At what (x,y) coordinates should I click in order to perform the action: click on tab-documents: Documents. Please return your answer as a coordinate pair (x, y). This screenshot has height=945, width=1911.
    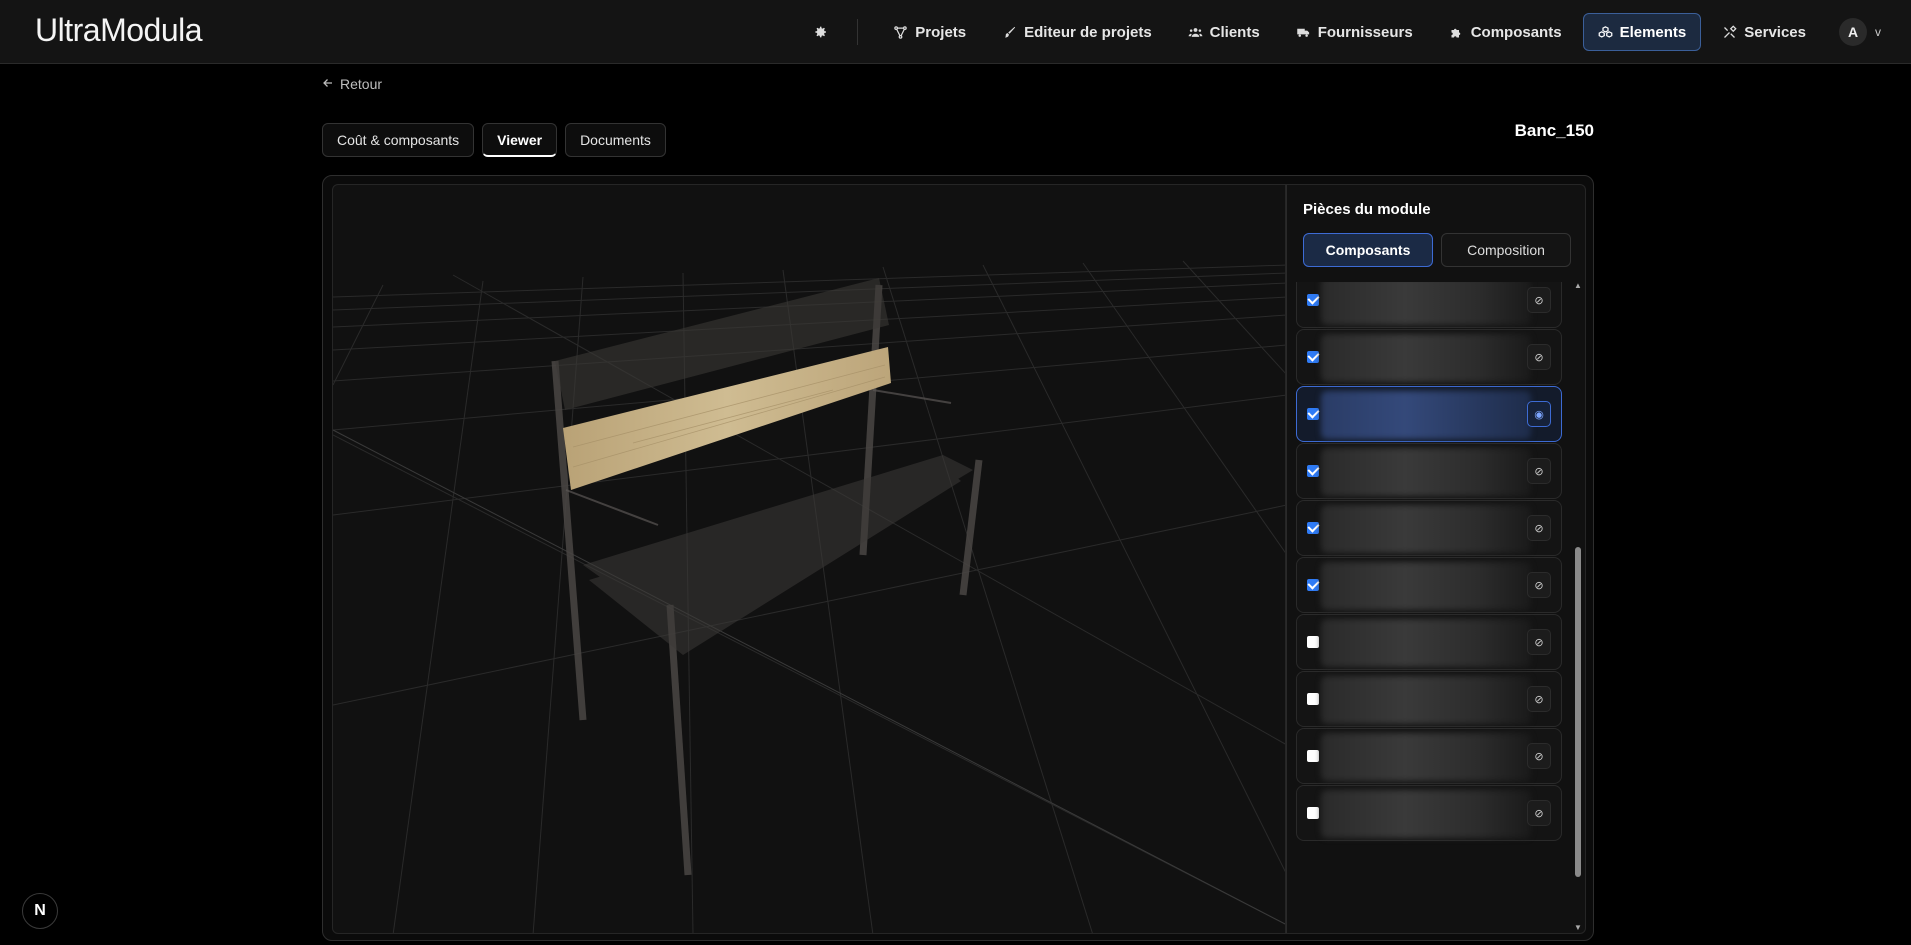
    Looking at the image, I should click on (615, 140).